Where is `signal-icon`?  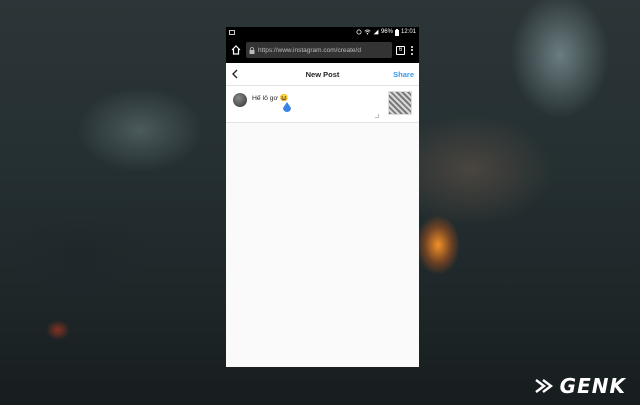 signal-icon is located at coordinates (376, 32).